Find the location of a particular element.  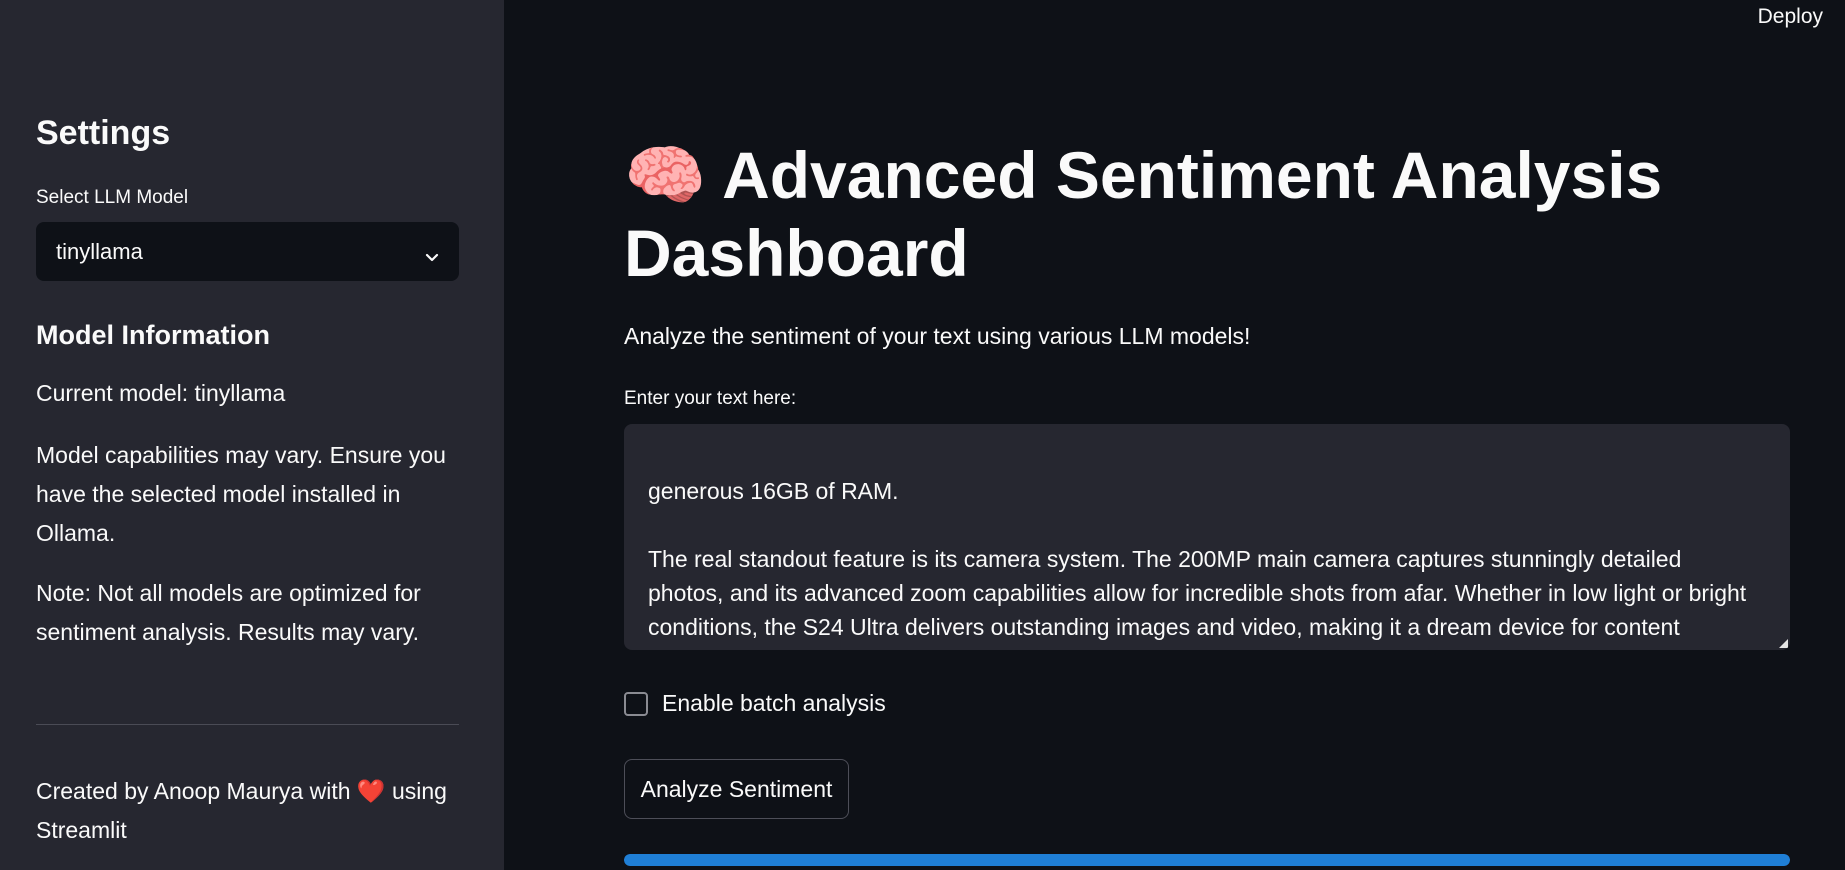

page-title: 🧠 Advanced Sentiment Analysis Dashboard is located at coordinates (1214, 214).